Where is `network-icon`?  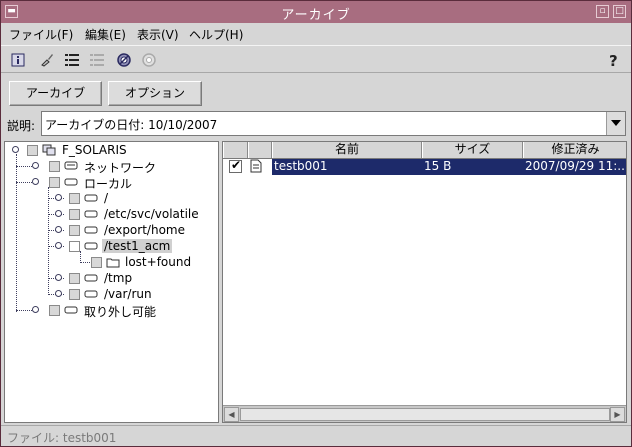
network-icon is located at coordinates (71, 166).